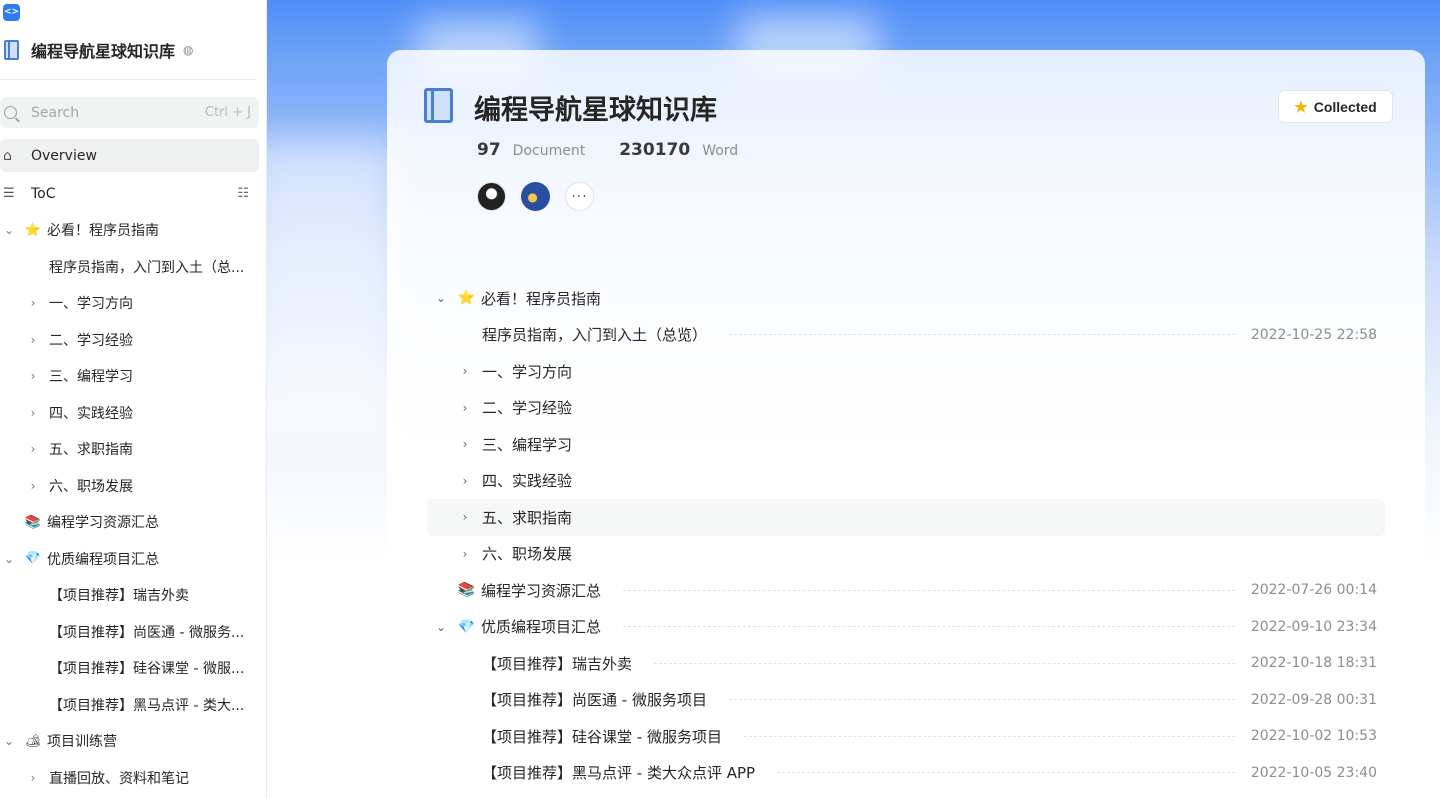 This screenshot has width=1440, height=798. I want to click on sidebar-tree-item: › 六、职场发展, so click(129, 486).